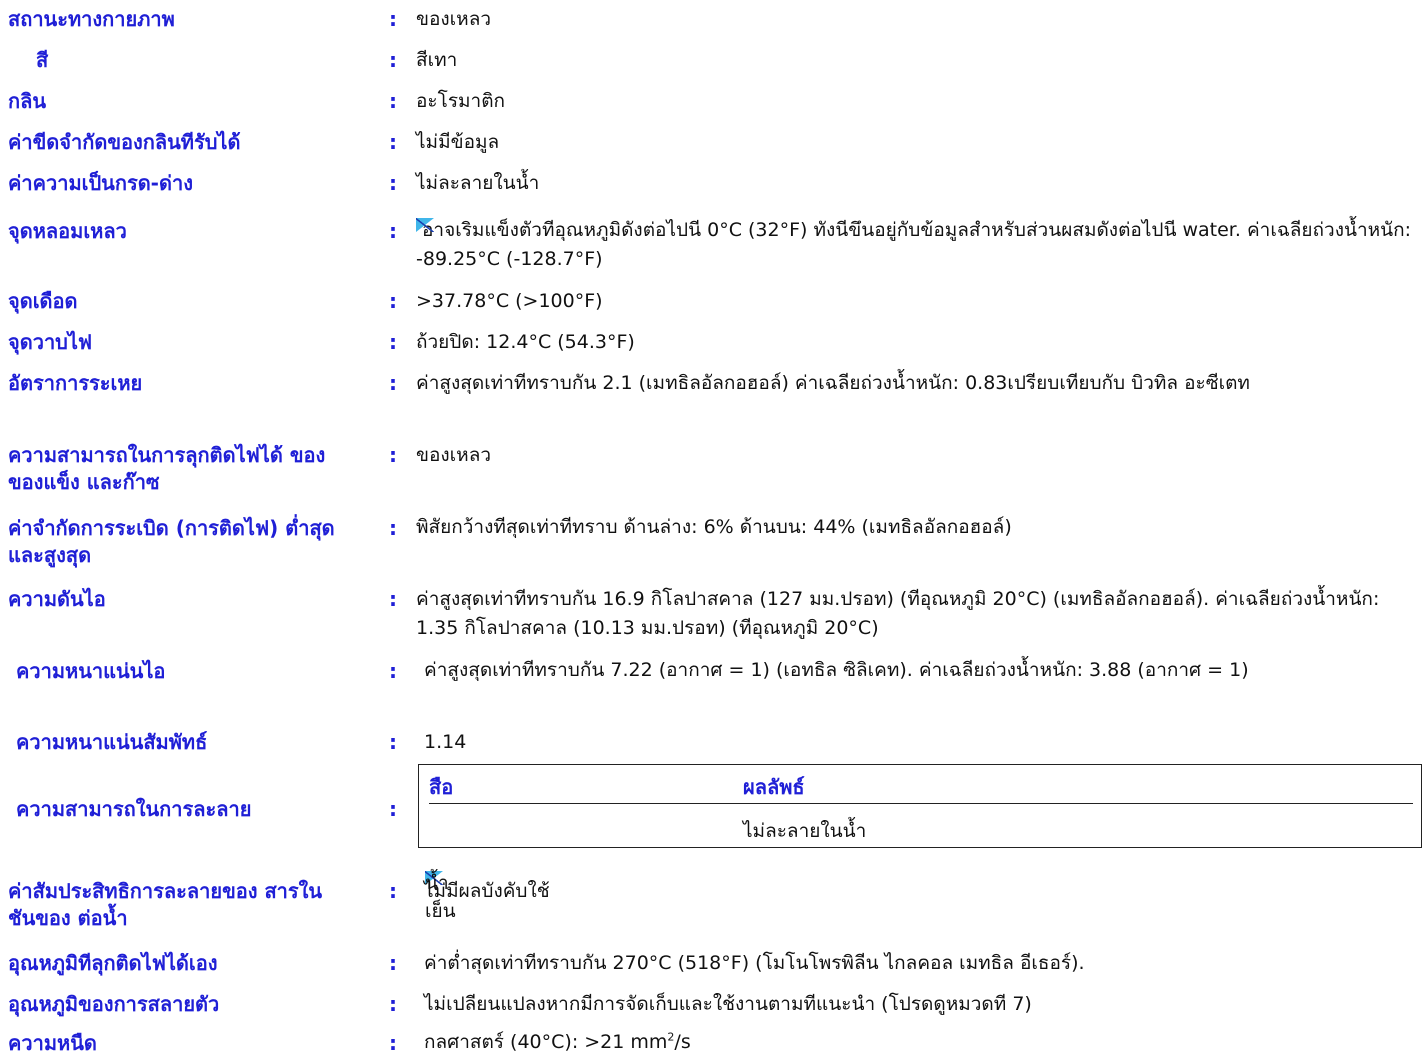  Describe the element at coordinates (454, 455) in the screenshot. I see `value-flammability: ของเหลว` at that location.